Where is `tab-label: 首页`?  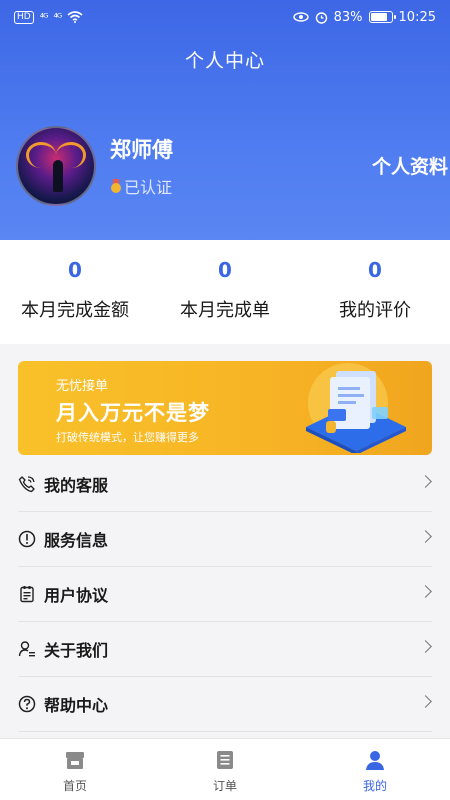
tab-label: 首页 is located at coordinates (74, 786).